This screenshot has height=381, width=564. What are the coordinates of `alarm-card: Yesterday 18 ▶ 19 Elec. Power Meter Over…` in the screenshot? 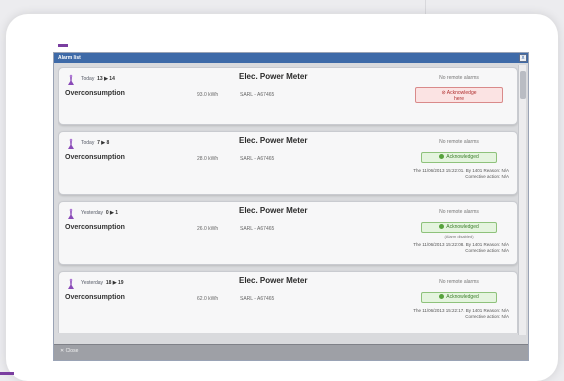 It's located at (288, 302).